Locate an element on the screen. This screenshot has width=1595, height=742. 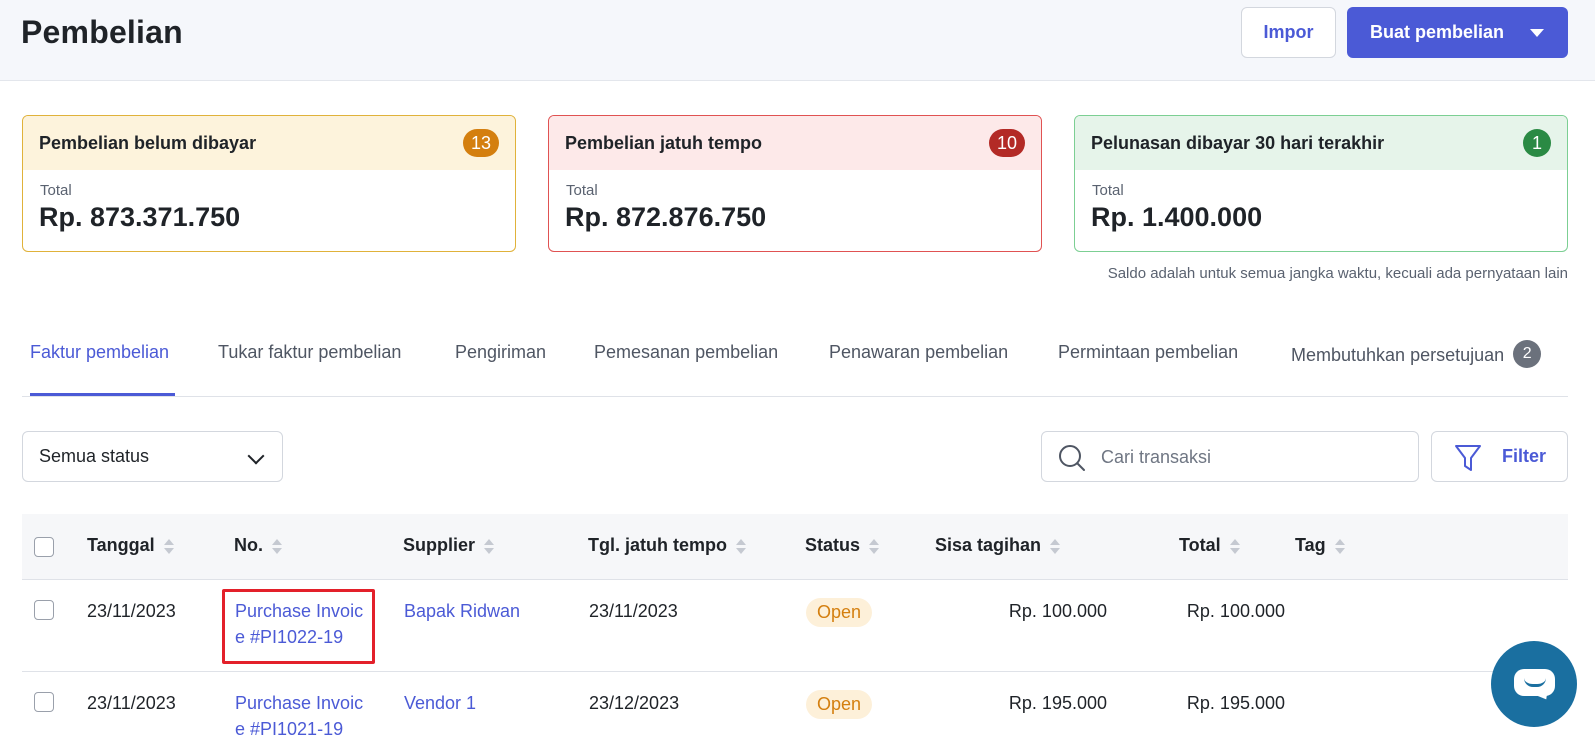
column-label: No. is located at coordinates (248, 545).